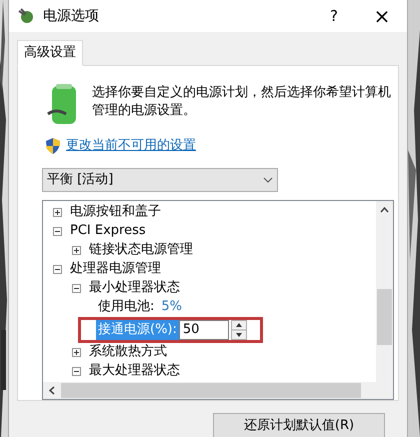  I want to click on tree-item: 最大处理器状态, so click(134, 371).